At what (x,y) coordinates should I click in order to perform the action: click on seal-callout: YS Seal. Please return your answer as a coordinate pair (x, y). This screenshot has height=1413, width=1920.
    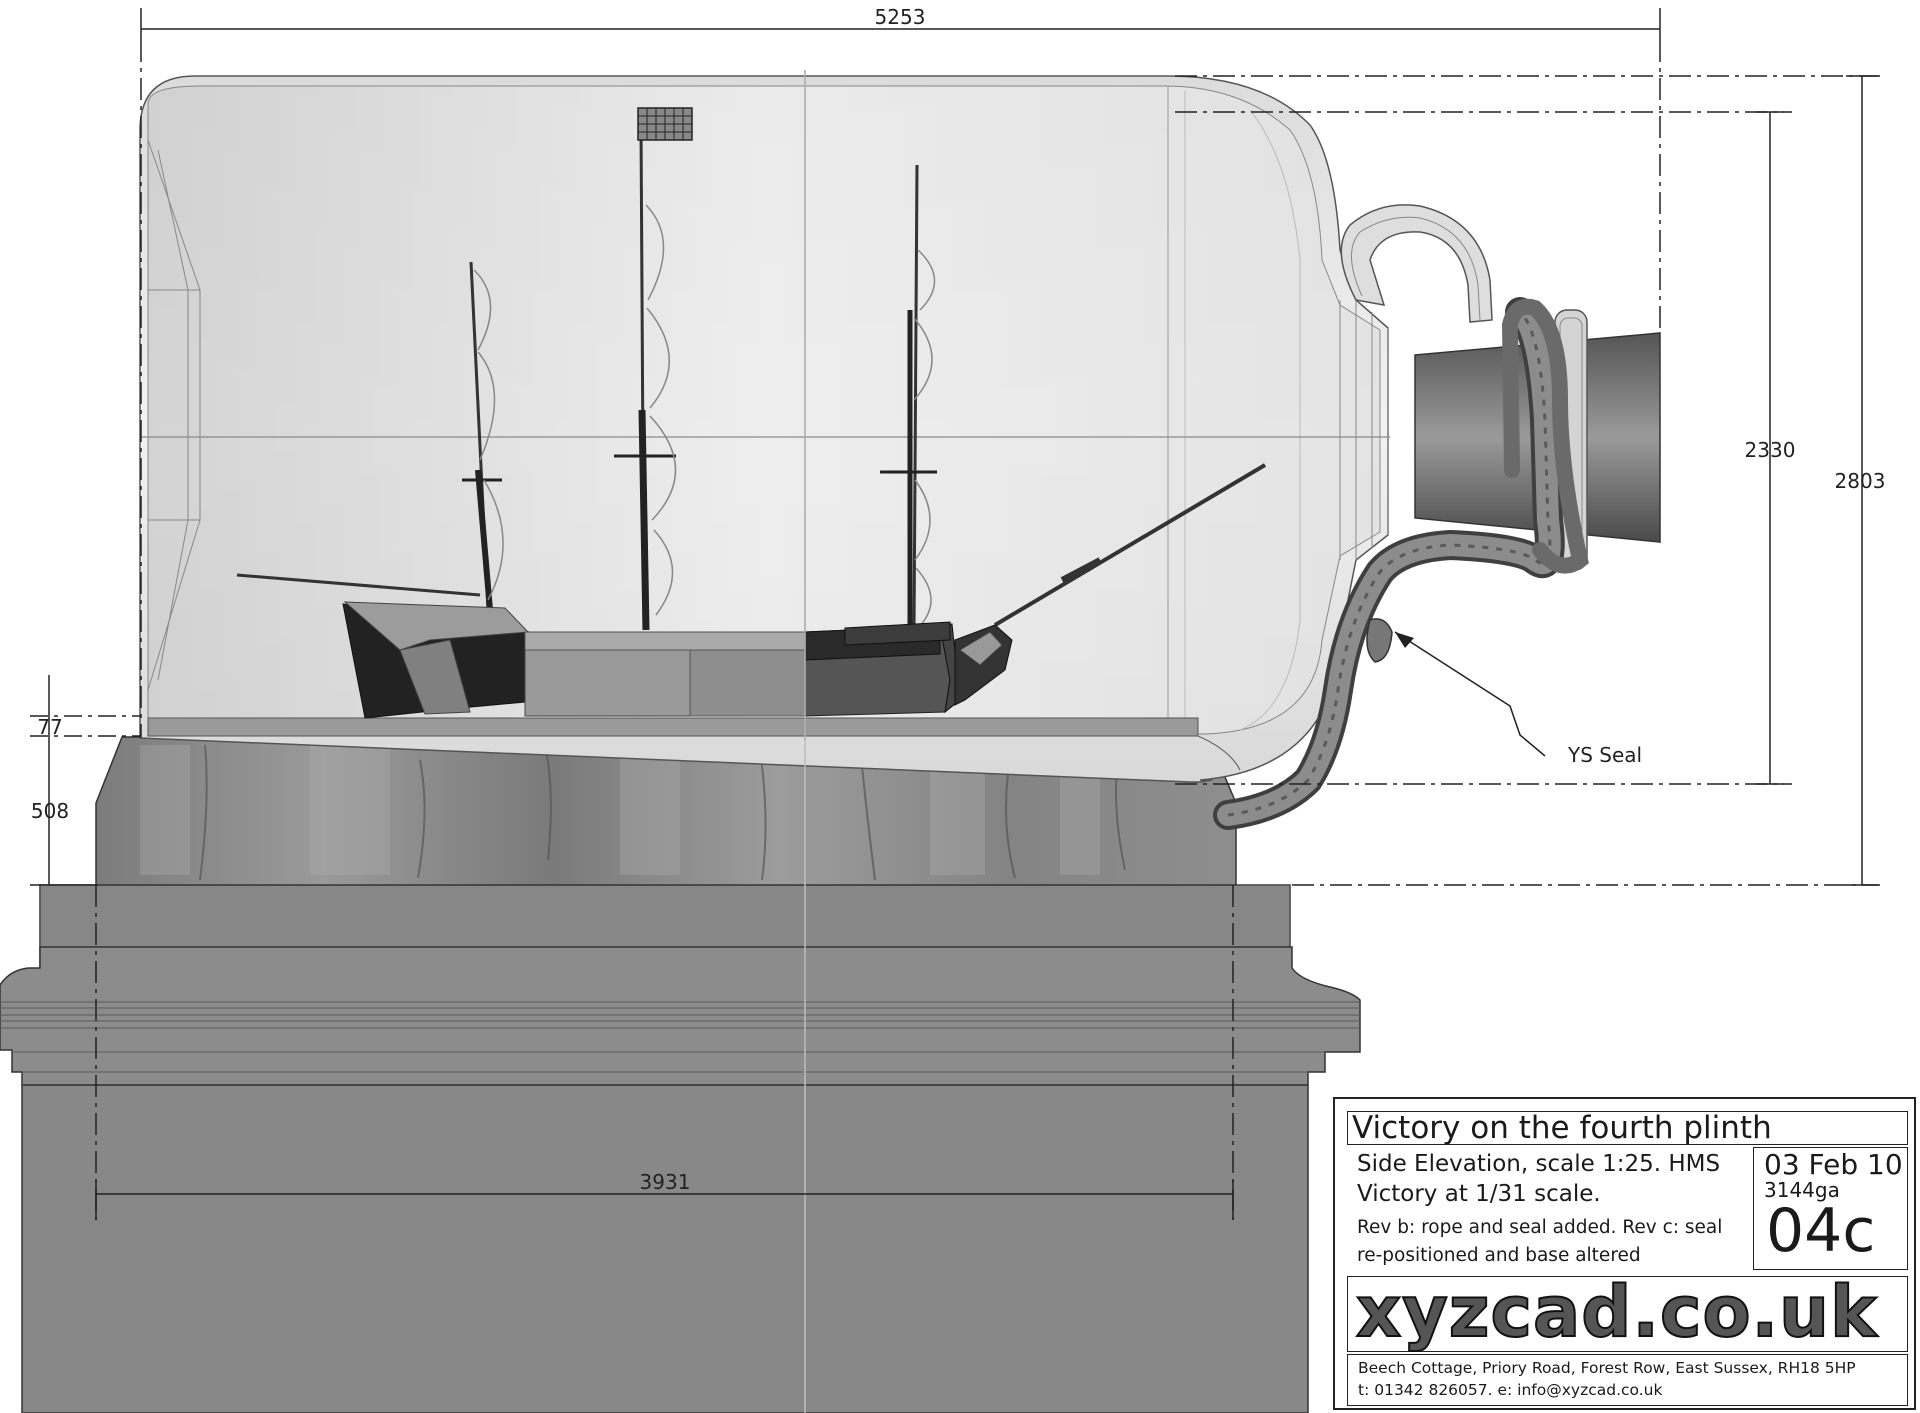
    Looking at the image, I should click on (1604, 755).